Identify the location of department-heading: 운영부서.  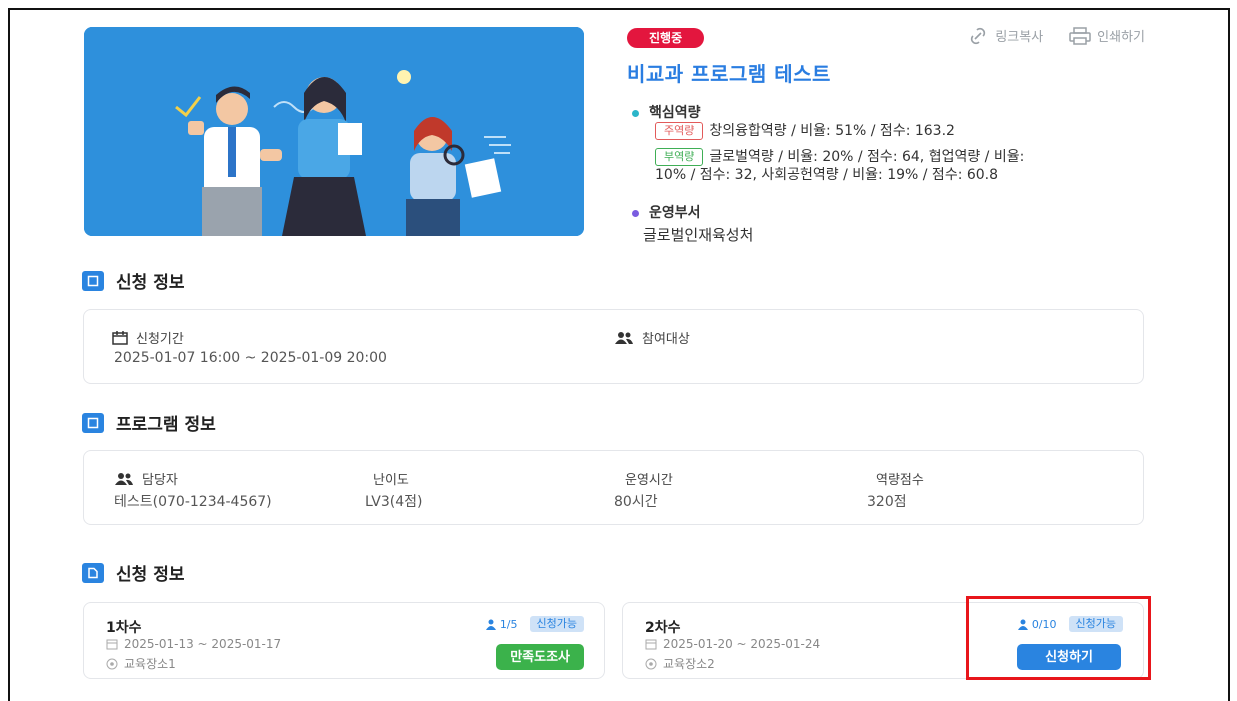
(675, 213).